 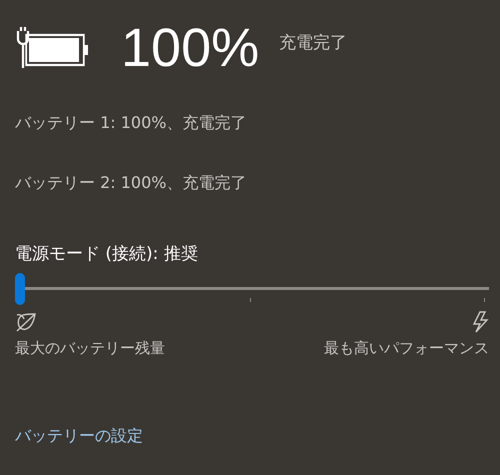 What do you see at coordinates (190, 48) in the screenshot?
I see `battery-percentage: 100%` at bounding box center [190, 48].